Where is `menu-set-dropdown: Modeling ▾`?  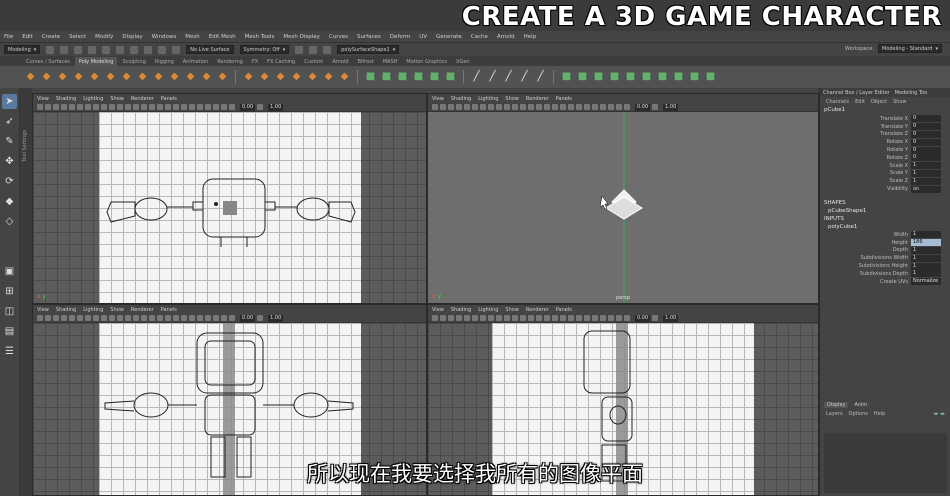
menu-set-dropdown: Modeling ▾ is located at coordinates (22, 49).